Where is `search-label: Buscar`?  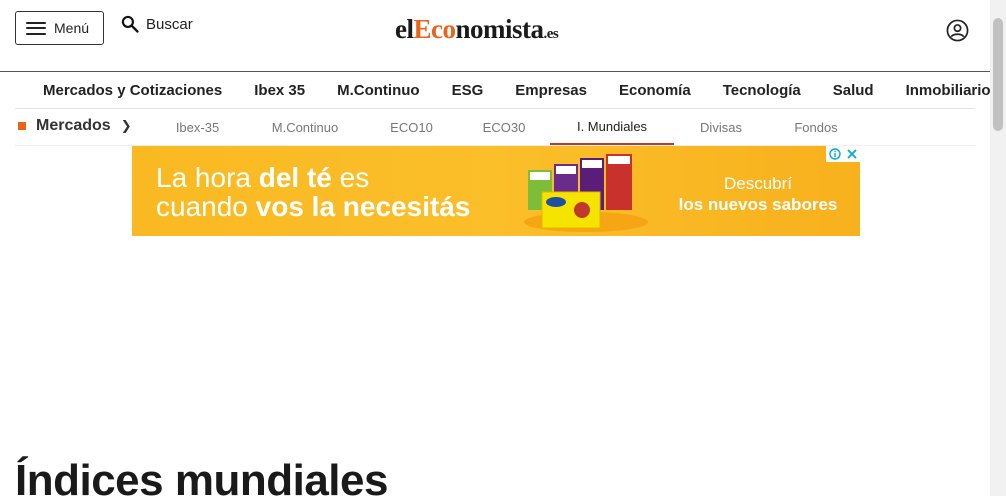 search-label: Buscar is located at coordinates (169, 24).